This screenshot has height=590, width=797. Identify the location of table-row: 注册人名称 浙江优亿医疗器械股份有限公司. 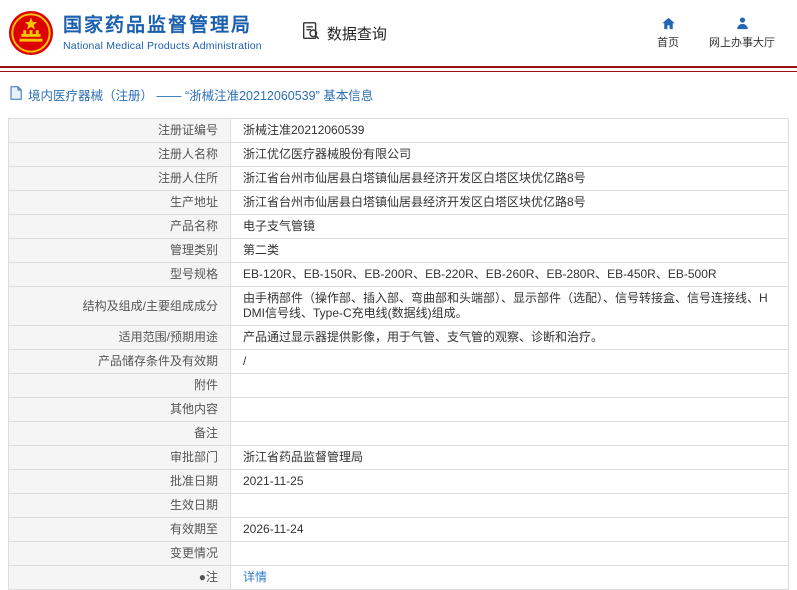
(398, 154).